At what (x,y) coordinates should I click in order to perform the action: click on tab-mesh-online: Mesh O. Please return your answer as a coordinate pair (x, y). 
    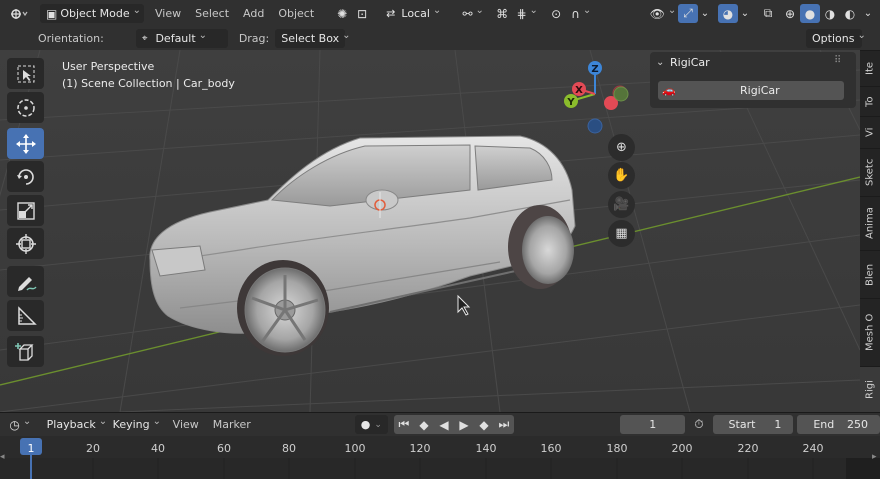
    Looking at the image, I should click on (870, 332).